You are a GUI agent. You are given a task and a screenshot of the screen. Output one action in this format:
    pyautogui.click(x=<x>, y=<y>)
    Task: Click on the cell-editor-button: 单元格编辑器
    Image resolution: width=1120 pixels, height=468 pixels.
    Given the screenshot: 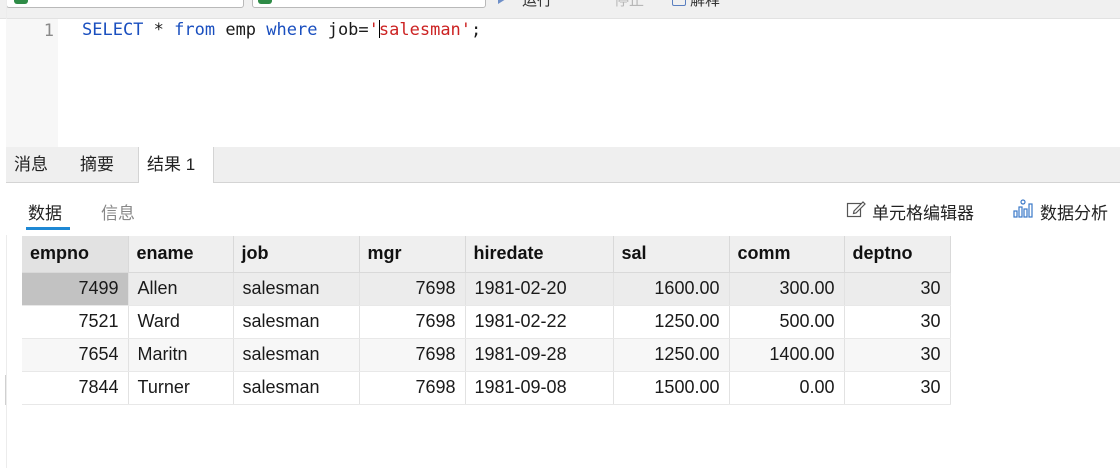 What is the action you would take?
    pyautogui.click(x=923, y=211)
    